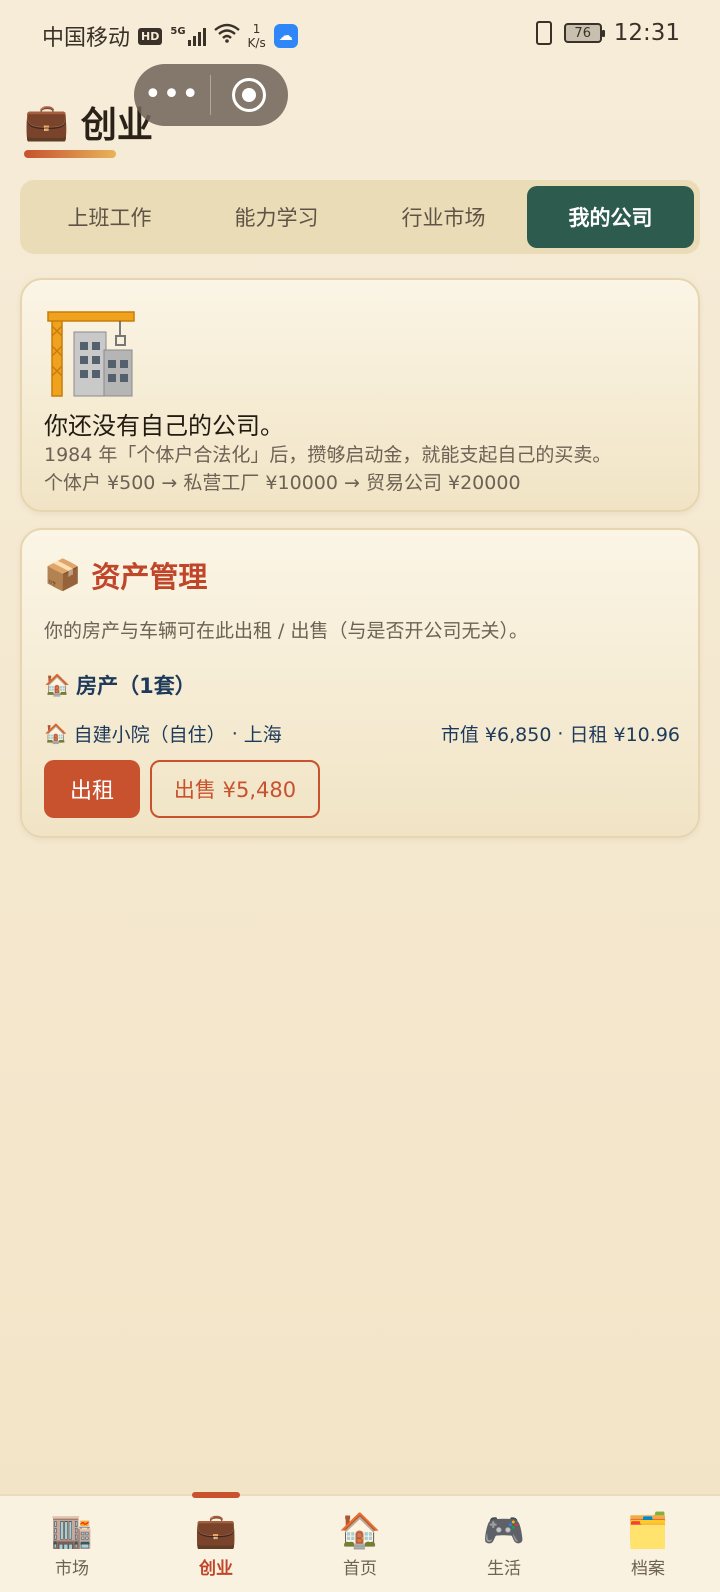 The width and height of the screenshot is (720, 1592). What do you see at coordinates (149, 577) in the screenshot?
I see `asset-title: 资产管理` at bounding box center [149, 577].